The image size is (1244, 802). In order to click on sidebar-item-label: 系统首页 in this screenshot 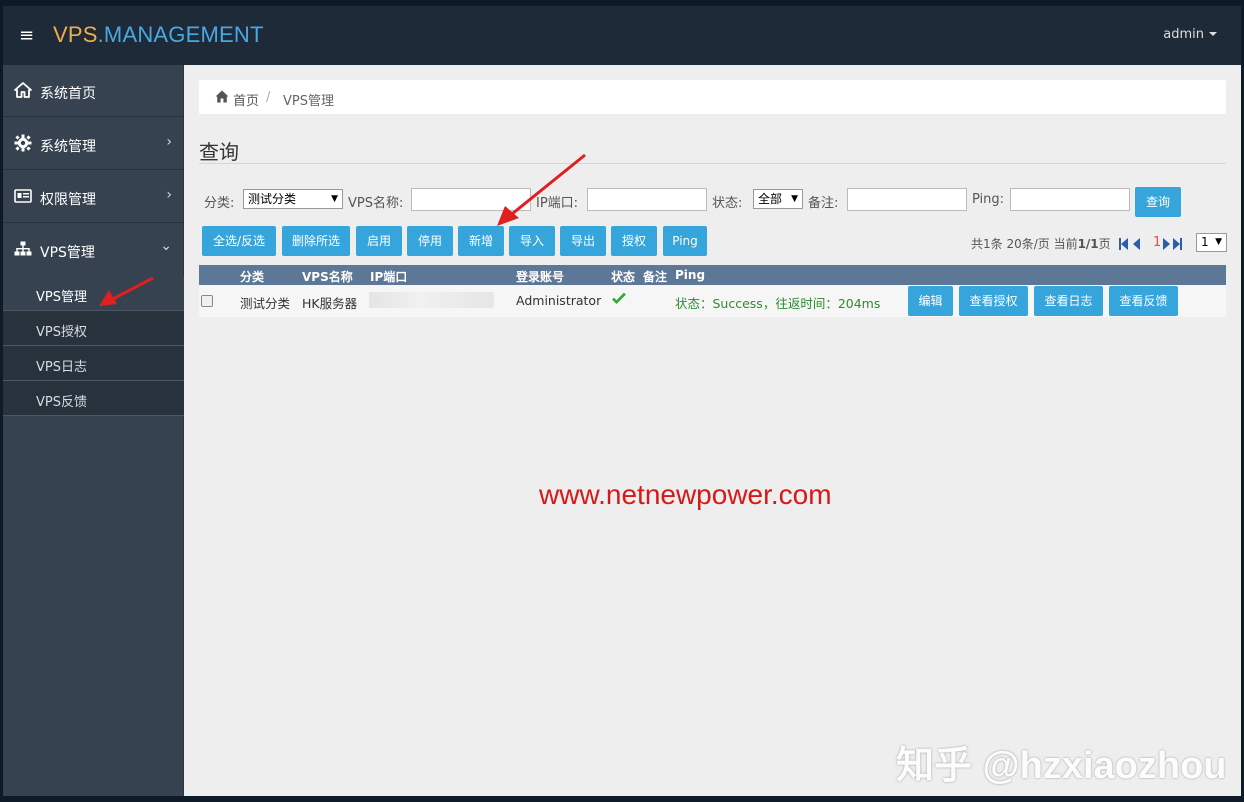, I will do `click(68, 94)`.